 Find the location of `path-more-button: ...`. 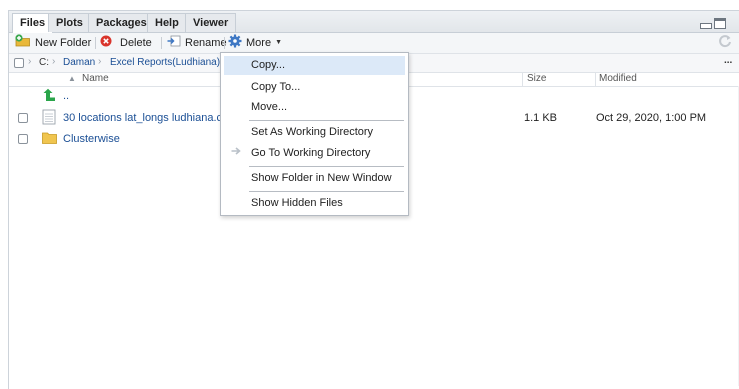

path-more-button: ... is located at coordinates (728, 60).